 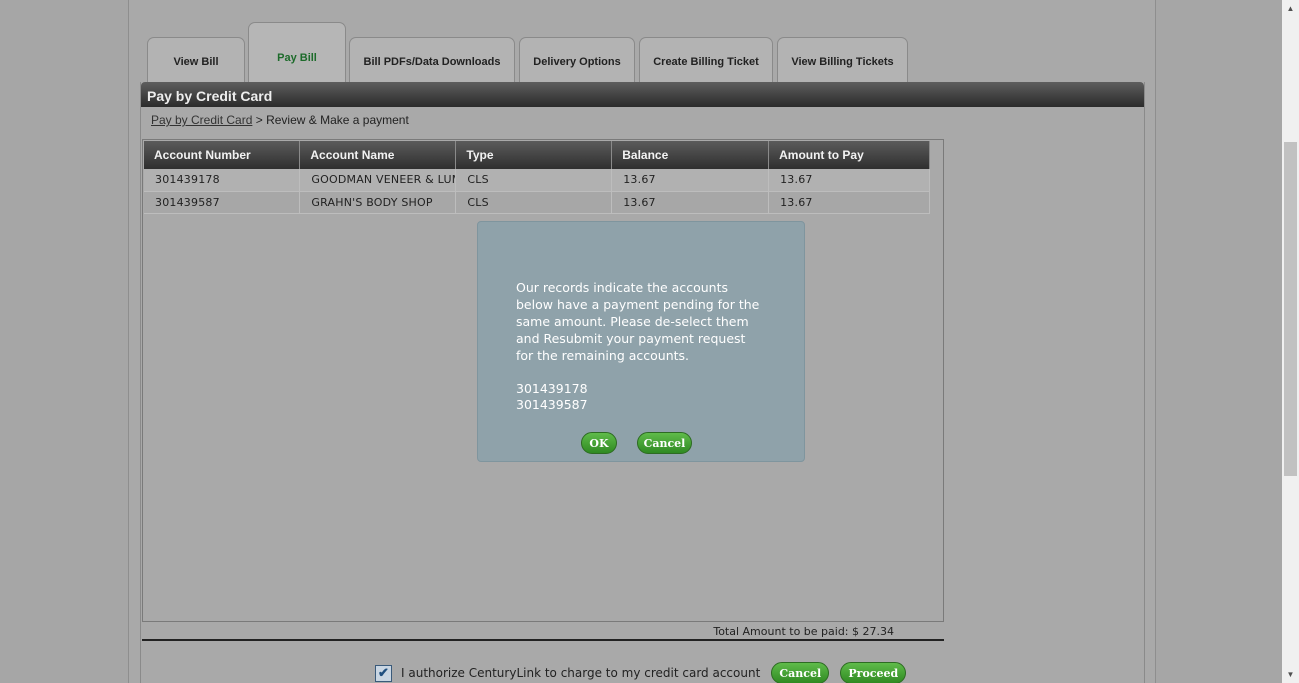 What do you see at coordinates (849, 155) in the screenshot?
I see `column-header-amount-to-pay: Amount to Pay` at bounding box center [849, 155].